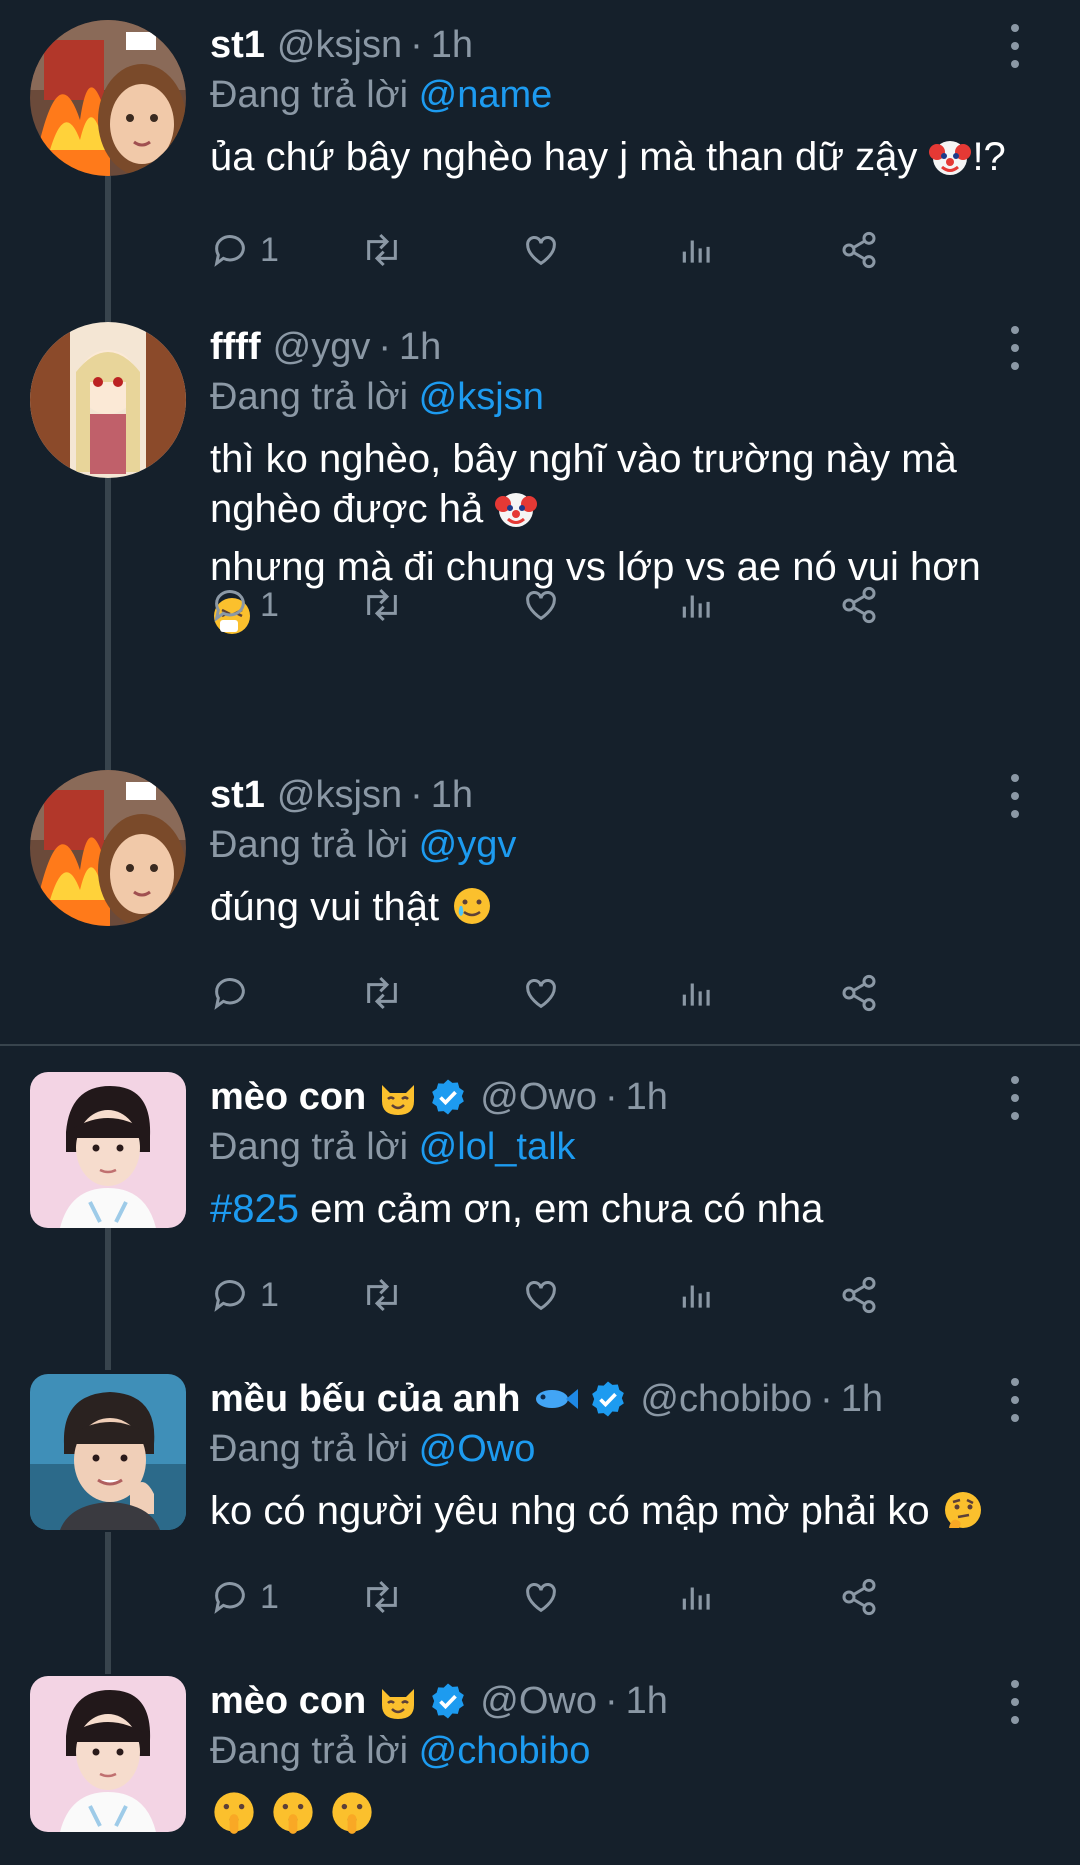  Describe the element at coordinates (505, 1751) in the screenshot. I see `reply-mention: @chobibo` at that location.